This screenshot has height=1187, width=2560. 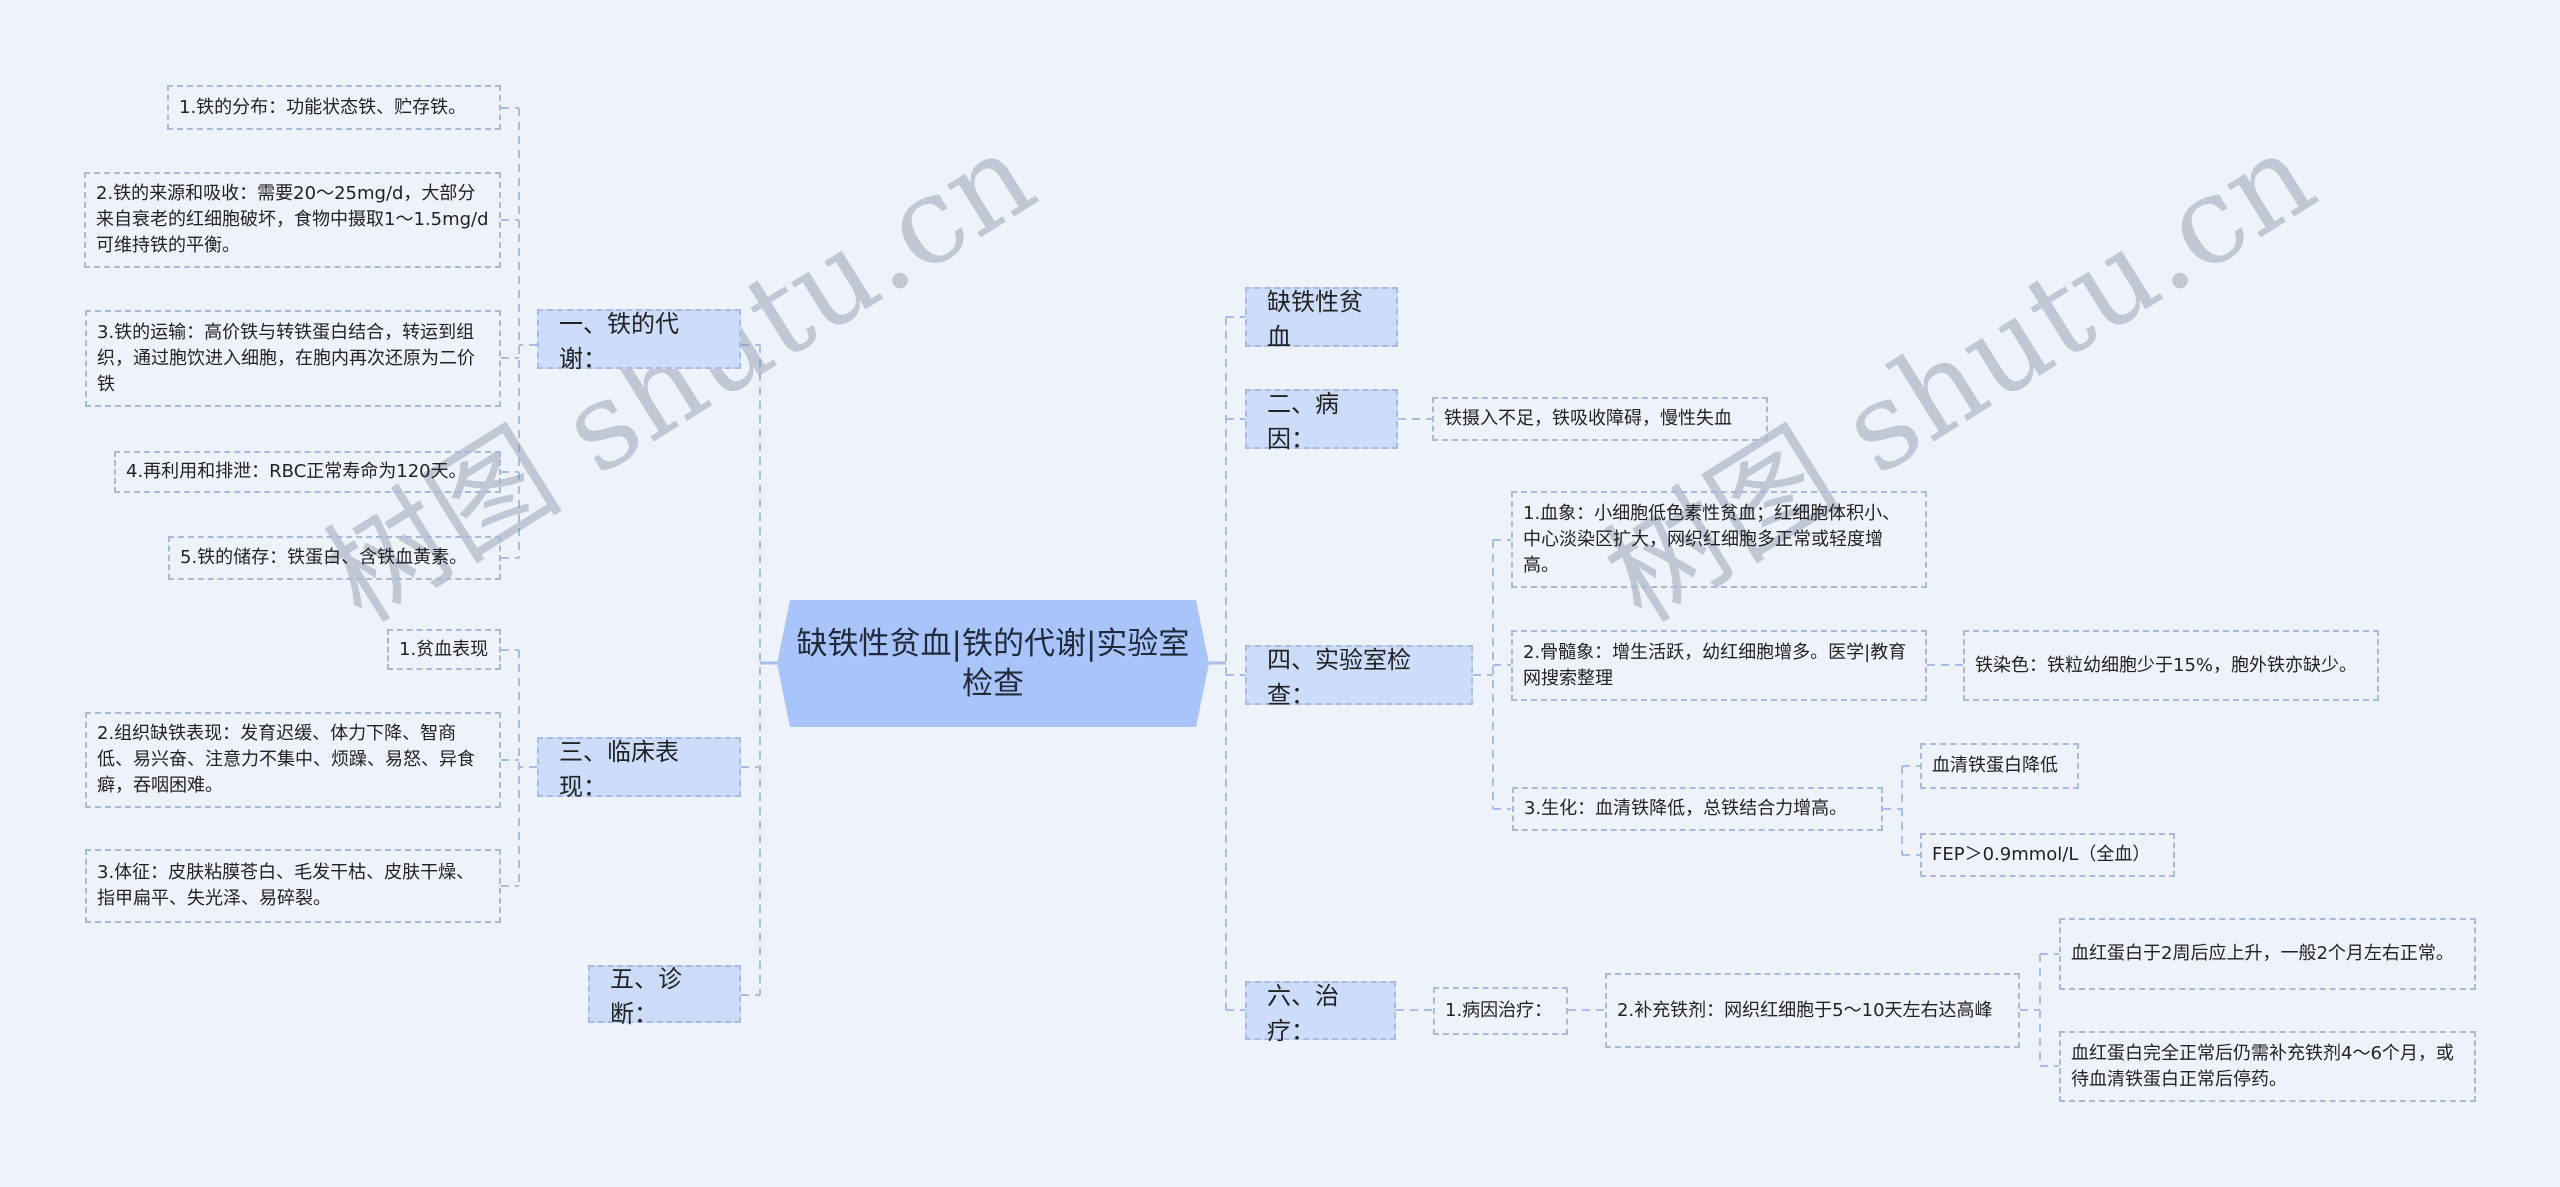 I want to click on branch-iron-deficiency-anemia: 缺铁性贫血, so click(x=1321, y=319).